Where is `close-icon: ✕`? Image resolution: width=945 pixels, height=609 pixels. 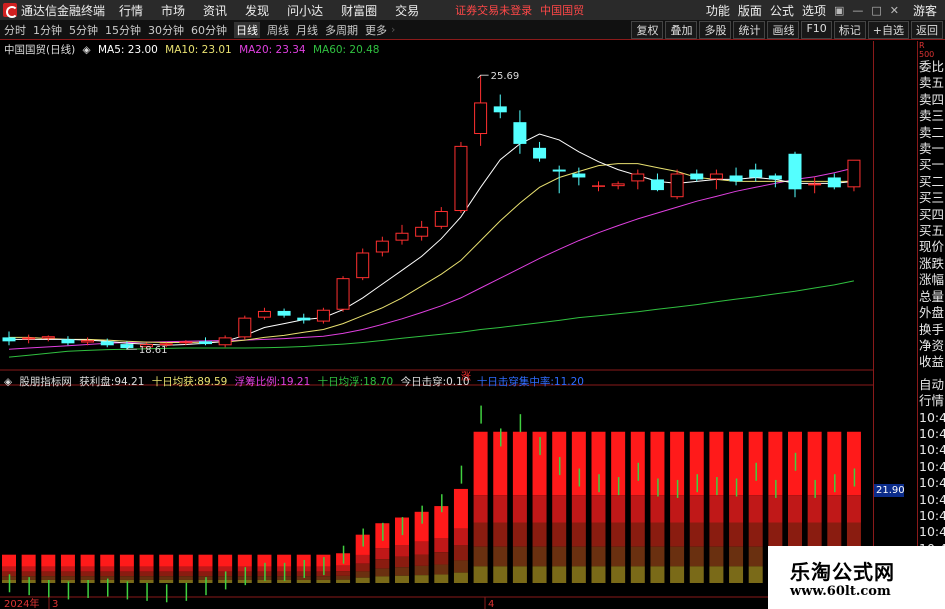
close-icon: ✕ is located at coordinates (894, 10).